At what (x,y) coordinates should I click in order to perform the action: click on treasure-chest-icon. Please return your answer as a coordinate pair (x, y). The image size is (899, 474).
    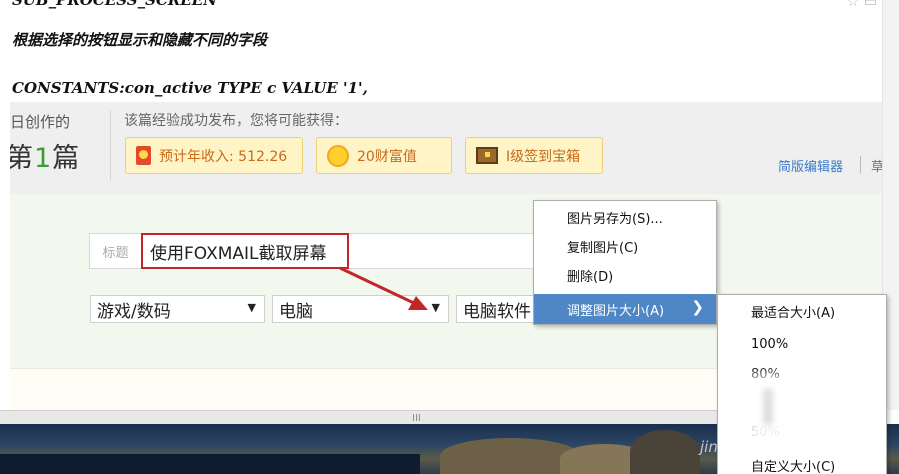
    Looking at the image, I should click on (487, 155).